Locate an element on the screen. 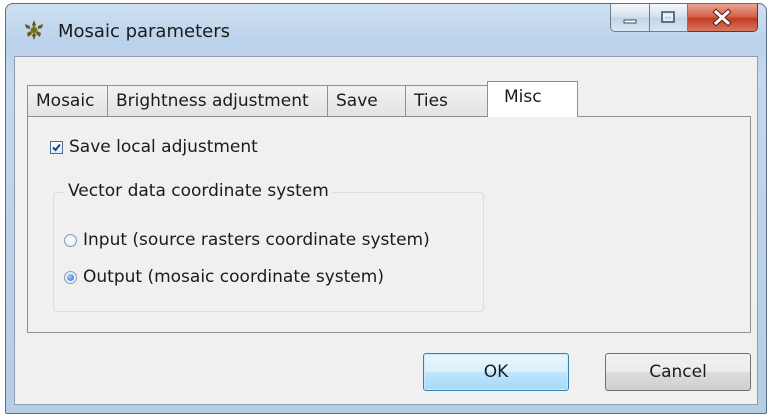 This screenshot has height=417, width=770. tab-misc: Misc is located at coordinates (532, 99).